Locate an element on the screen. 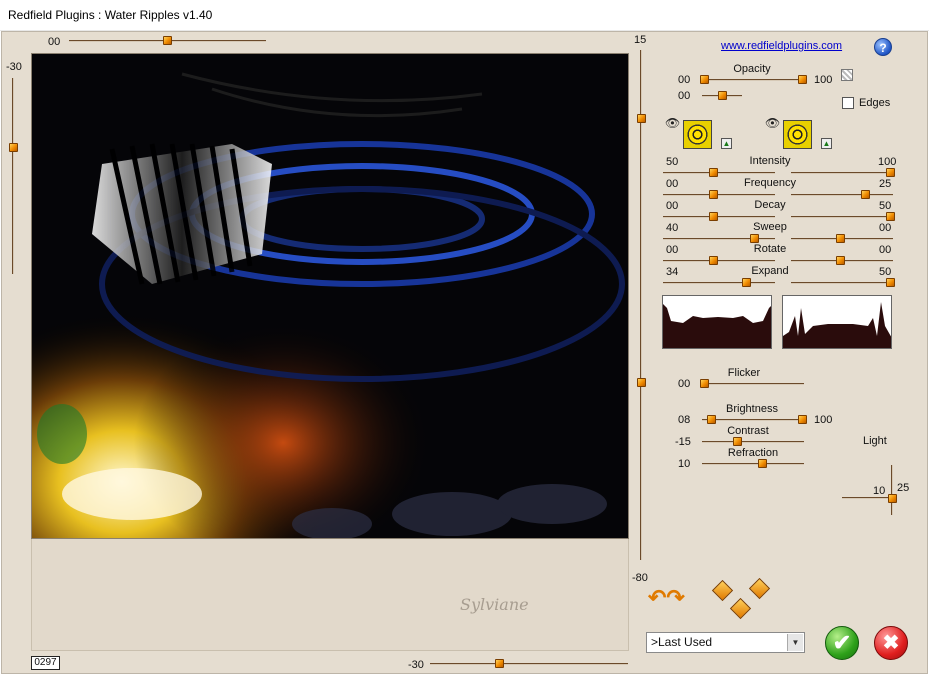  light-vertical-value: 25 is located at coordinates (903, 488).